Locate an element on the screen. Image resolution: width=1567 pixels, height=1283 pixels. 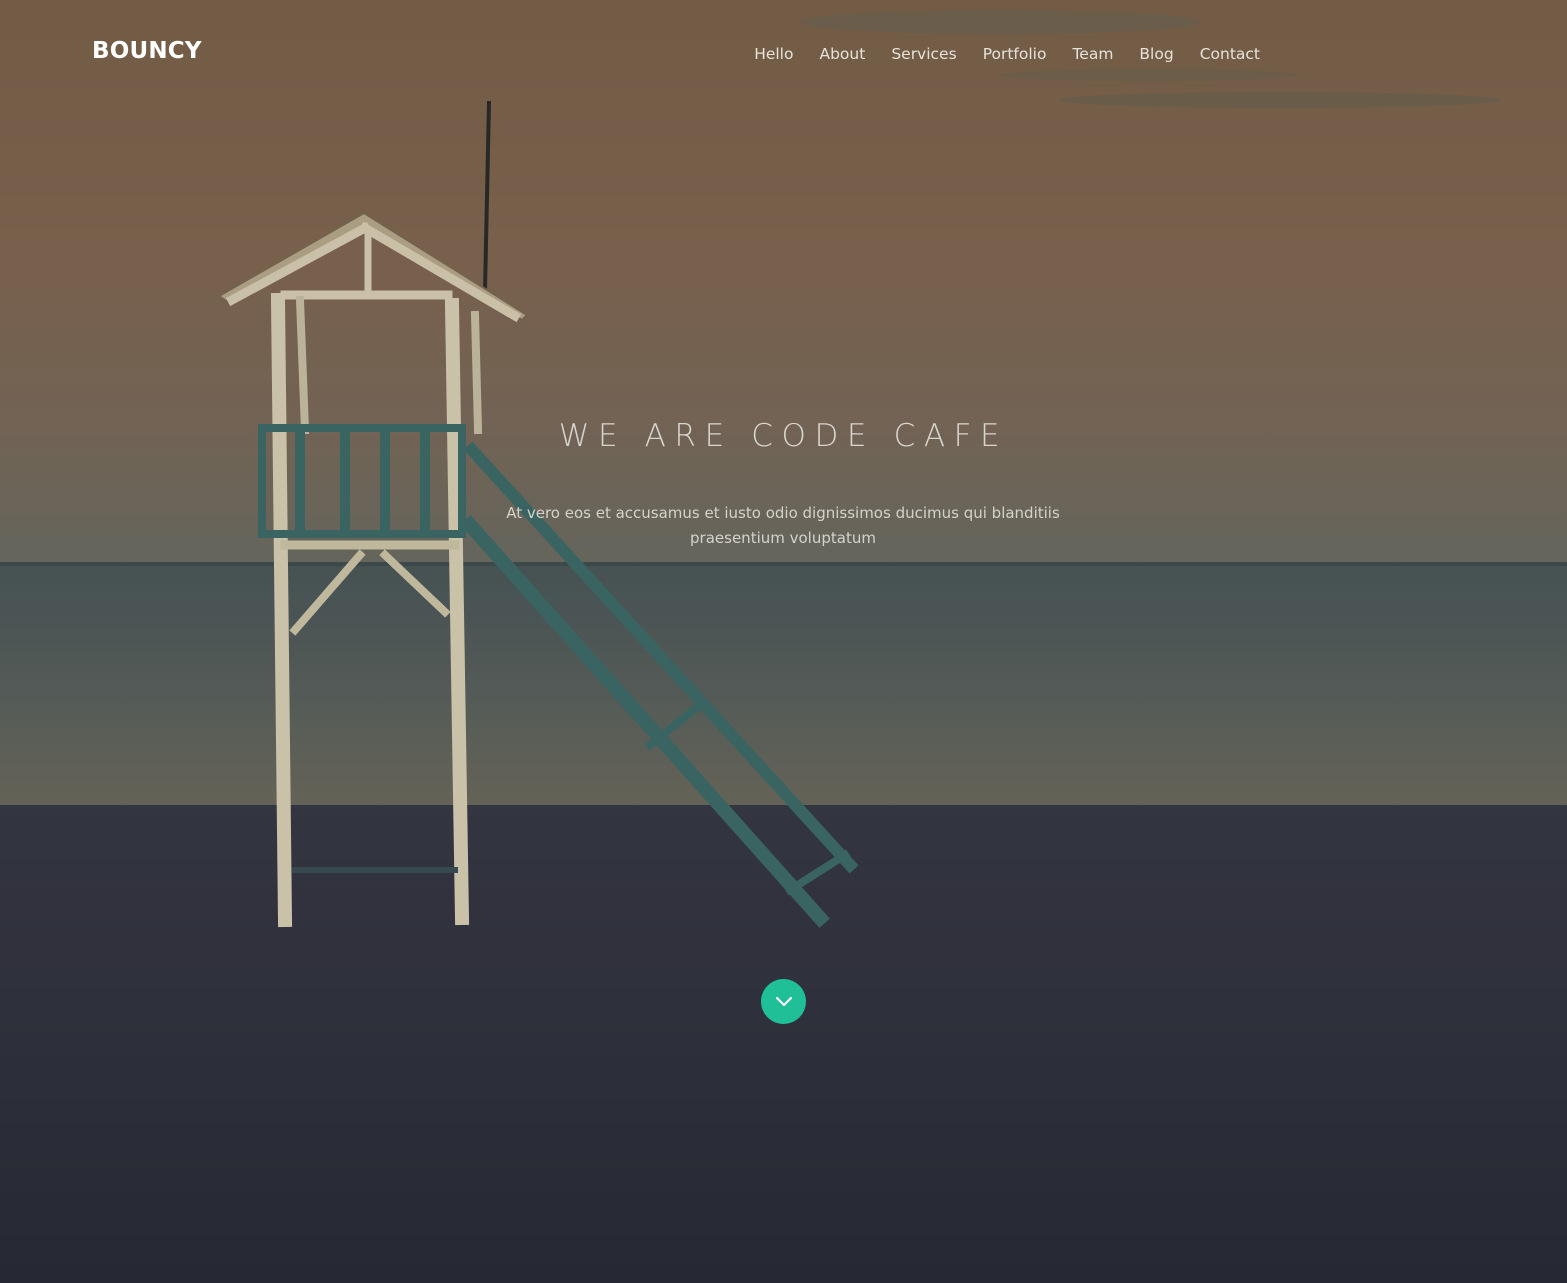
nav-item-services: Services is located at coordinates (923, 54).